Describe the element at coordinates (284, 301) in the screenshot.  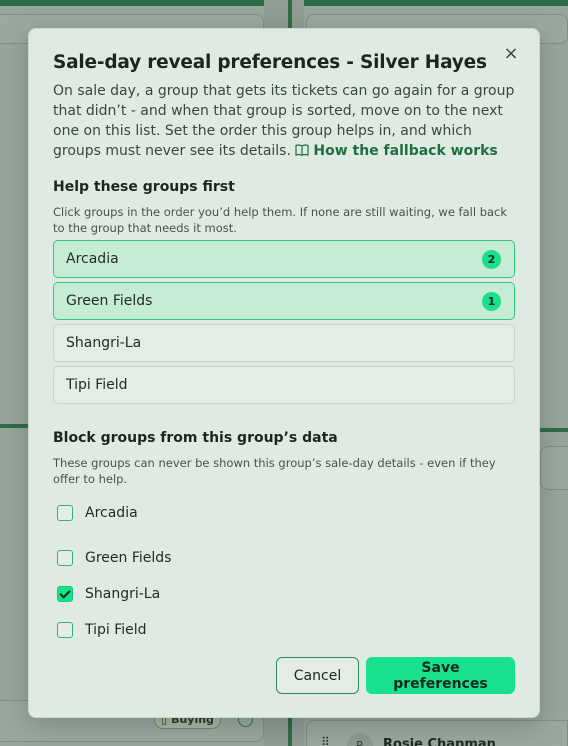
I see `help-option-green-fields: Green Fields 1` at that location.